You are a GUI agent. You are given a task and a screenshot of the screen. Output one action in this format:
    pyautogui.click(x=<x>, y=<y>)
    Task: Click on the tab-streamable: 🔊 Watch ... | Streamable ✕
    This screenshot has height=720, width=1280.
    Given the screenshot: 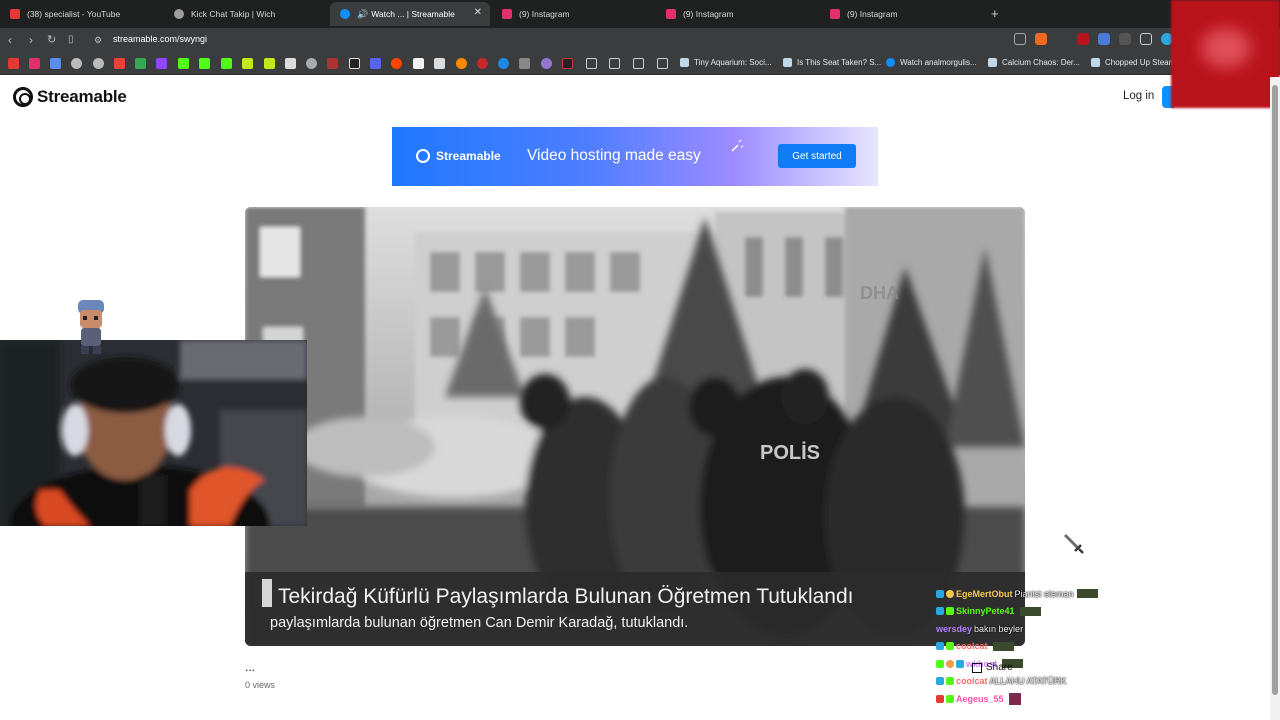 What is the action you would take?
    pyautogui.click(x=410, y=14)
    